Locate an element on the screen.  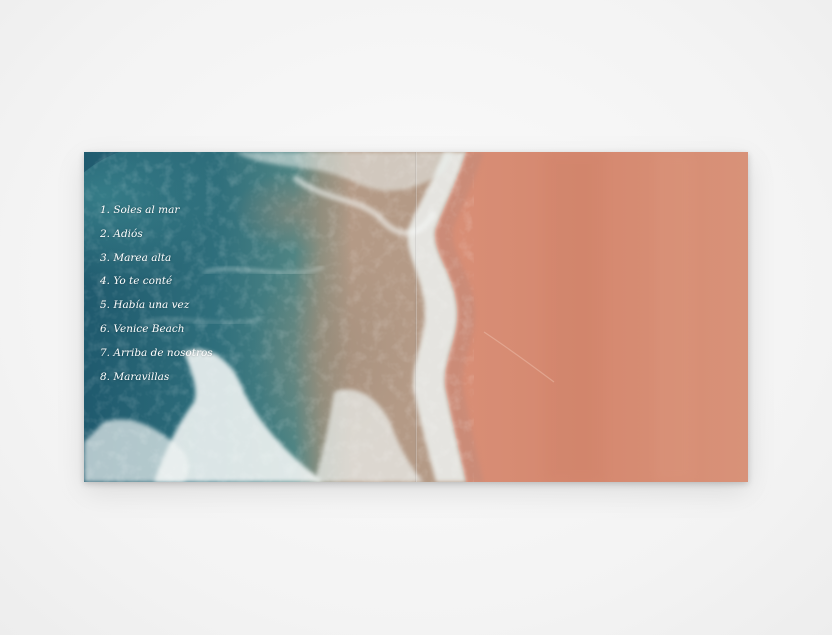
track-title: 4. Yo te conté is located at coordinates (136, 281).